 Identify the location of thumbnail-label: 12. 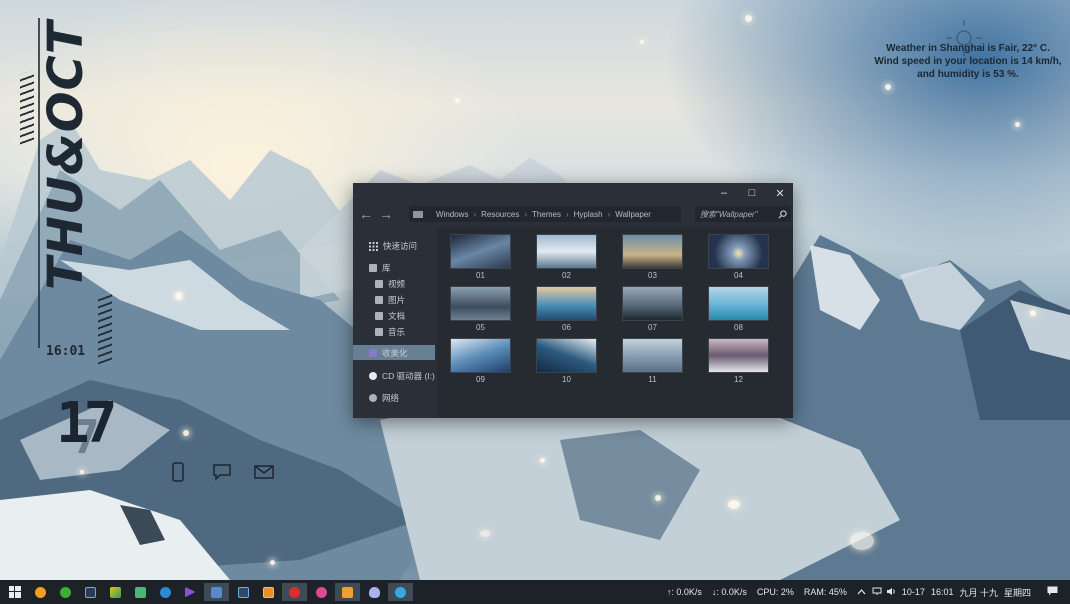
(738, 379).